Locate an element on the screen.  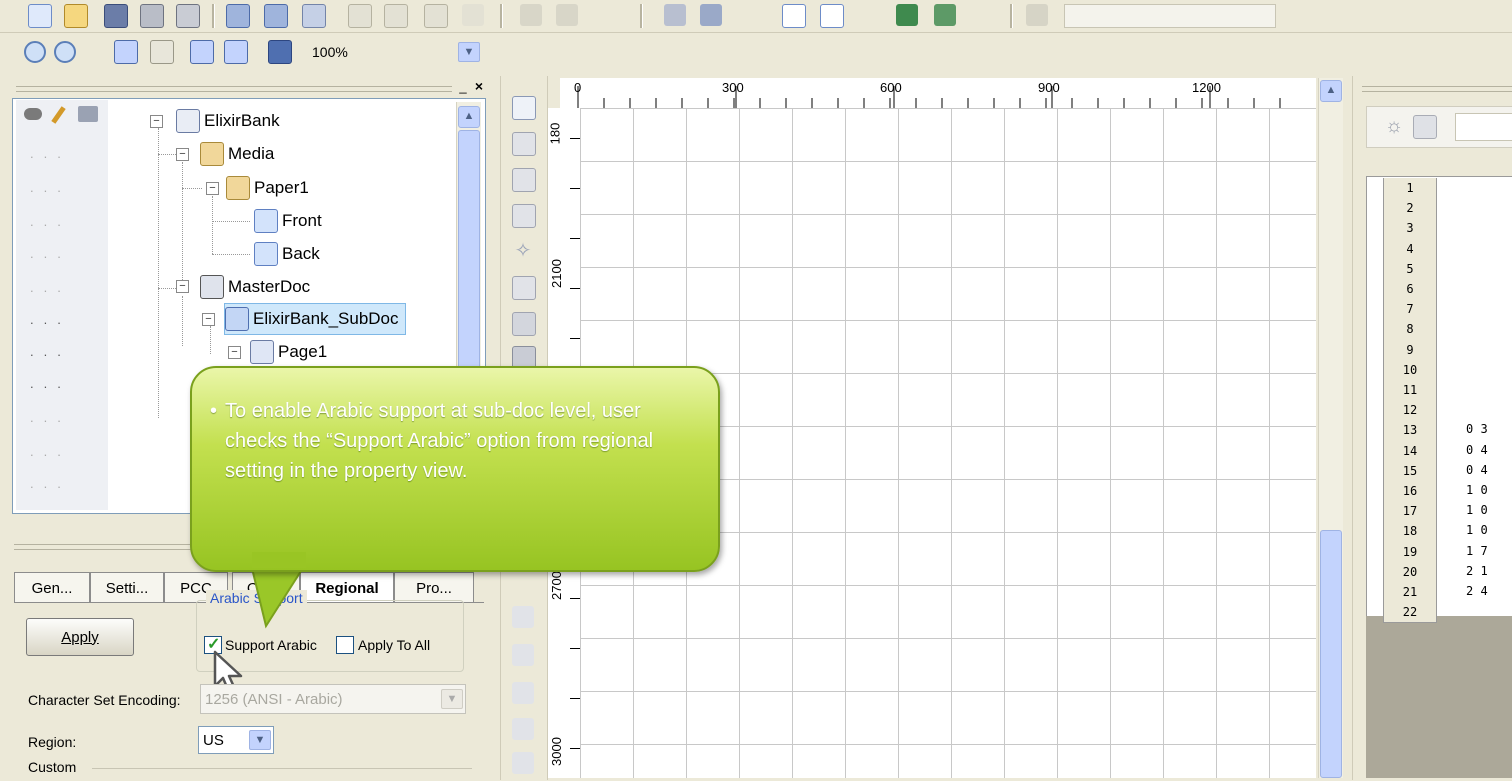
row-number: 20 is located at coordinates (1410, 572).